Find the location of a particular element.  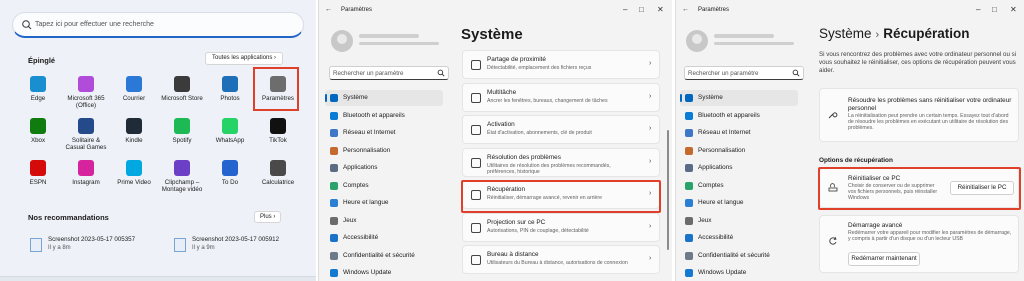

update-icon is located at coordinates (334, 273).